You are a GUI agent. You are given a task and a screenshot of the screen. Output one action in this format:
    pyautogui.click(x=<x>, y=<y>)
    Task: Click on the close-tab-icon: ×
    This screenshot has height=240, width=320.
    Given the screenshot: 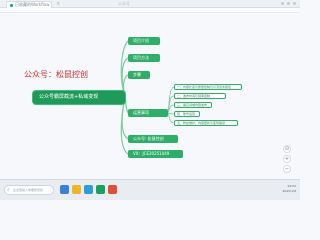 What is the action you would take?
    pyautogui.click(x=58, y=4)
    